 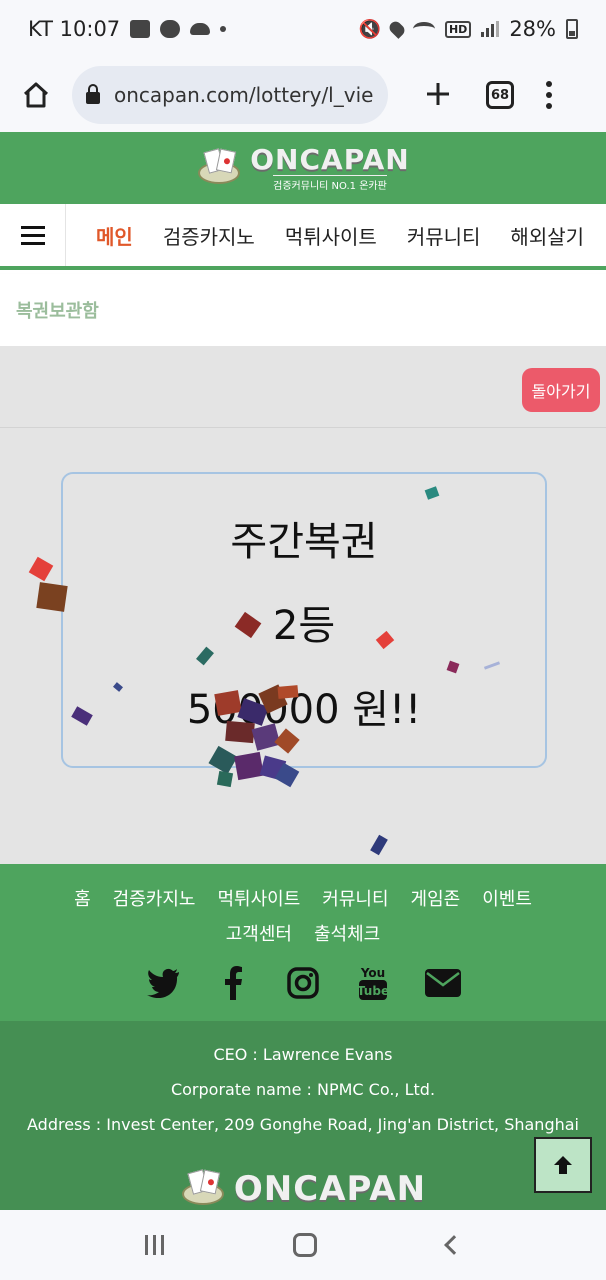 I want to click on main-nav: 메인 검증카지노 먹튀사이트 커뮤니티 해외살기, so click(x=303, y=237).